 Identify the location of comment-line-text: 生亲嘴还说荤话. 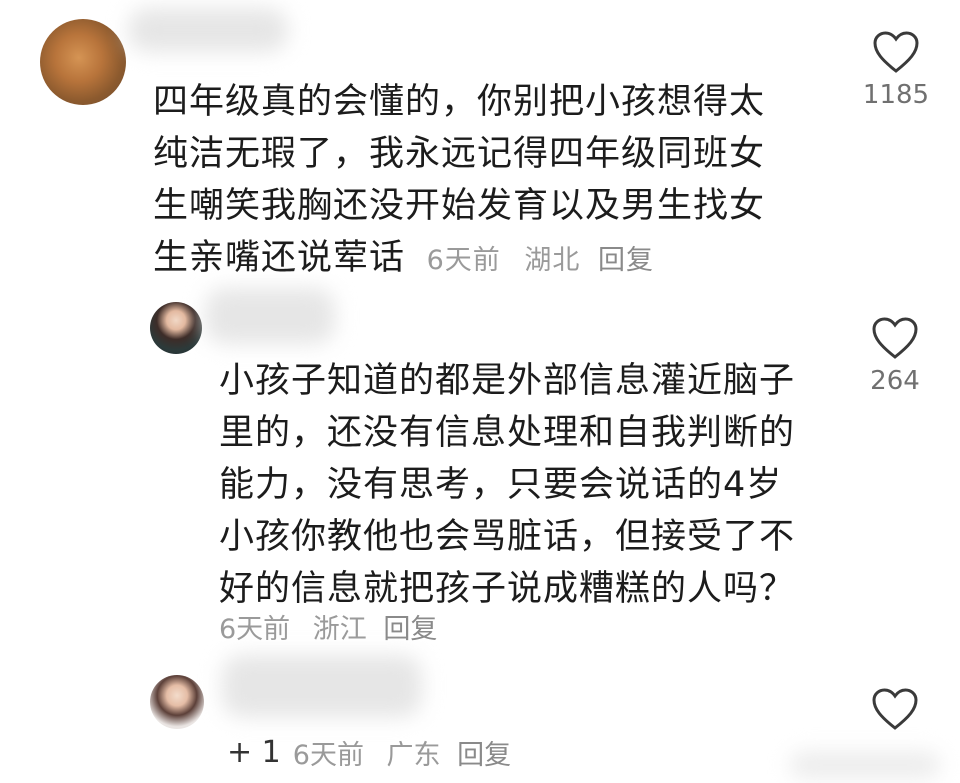
(279, 258).